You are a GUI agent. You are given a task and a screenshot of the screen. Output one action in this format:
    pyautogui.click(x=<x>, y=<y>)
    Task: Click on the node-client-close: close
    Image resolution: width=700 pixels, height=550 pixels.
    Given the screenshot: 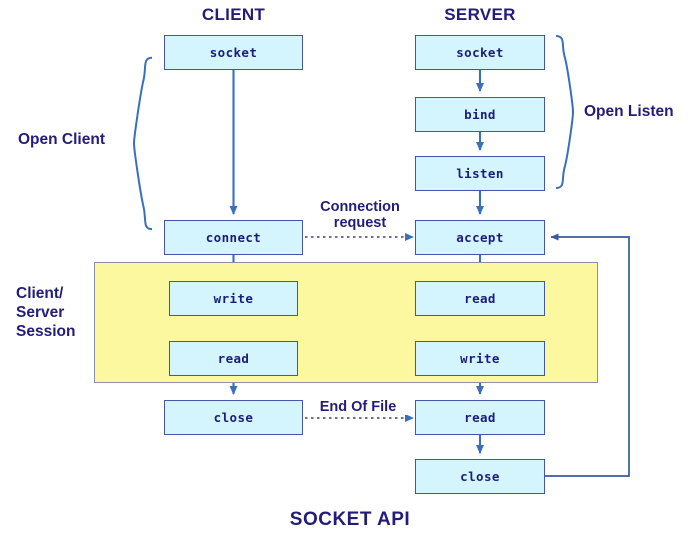 What is the action you would take?
    pyautogui.click(x=233, y=417)
    